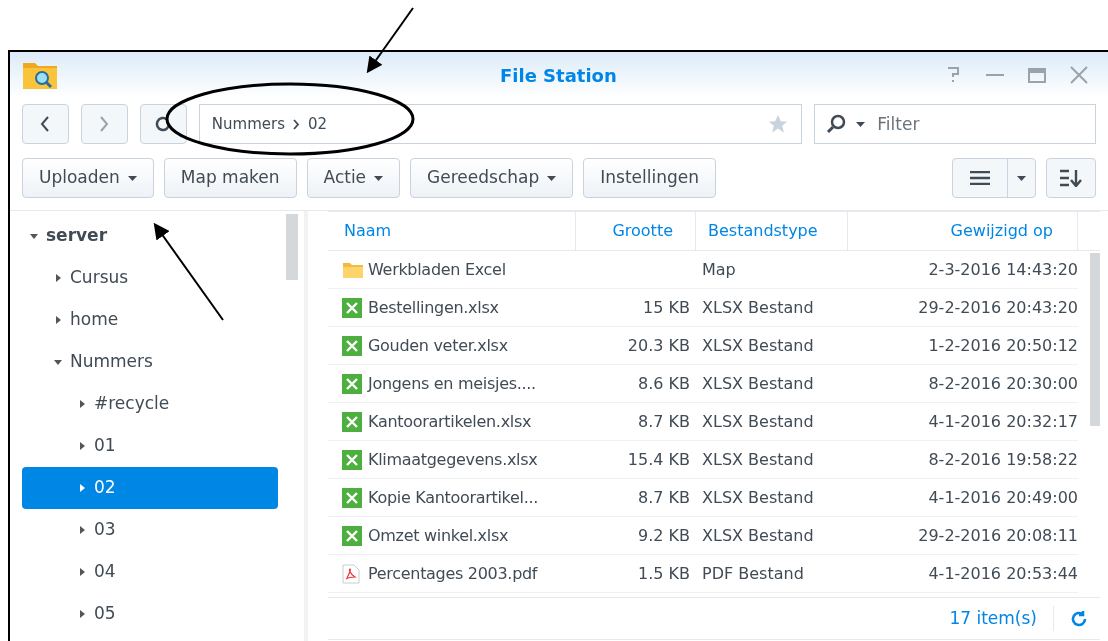  What do you see at coordinates (318, 124) in the screenshot?
I see `breadcrumb: 02` at bounding box center [318, 124].